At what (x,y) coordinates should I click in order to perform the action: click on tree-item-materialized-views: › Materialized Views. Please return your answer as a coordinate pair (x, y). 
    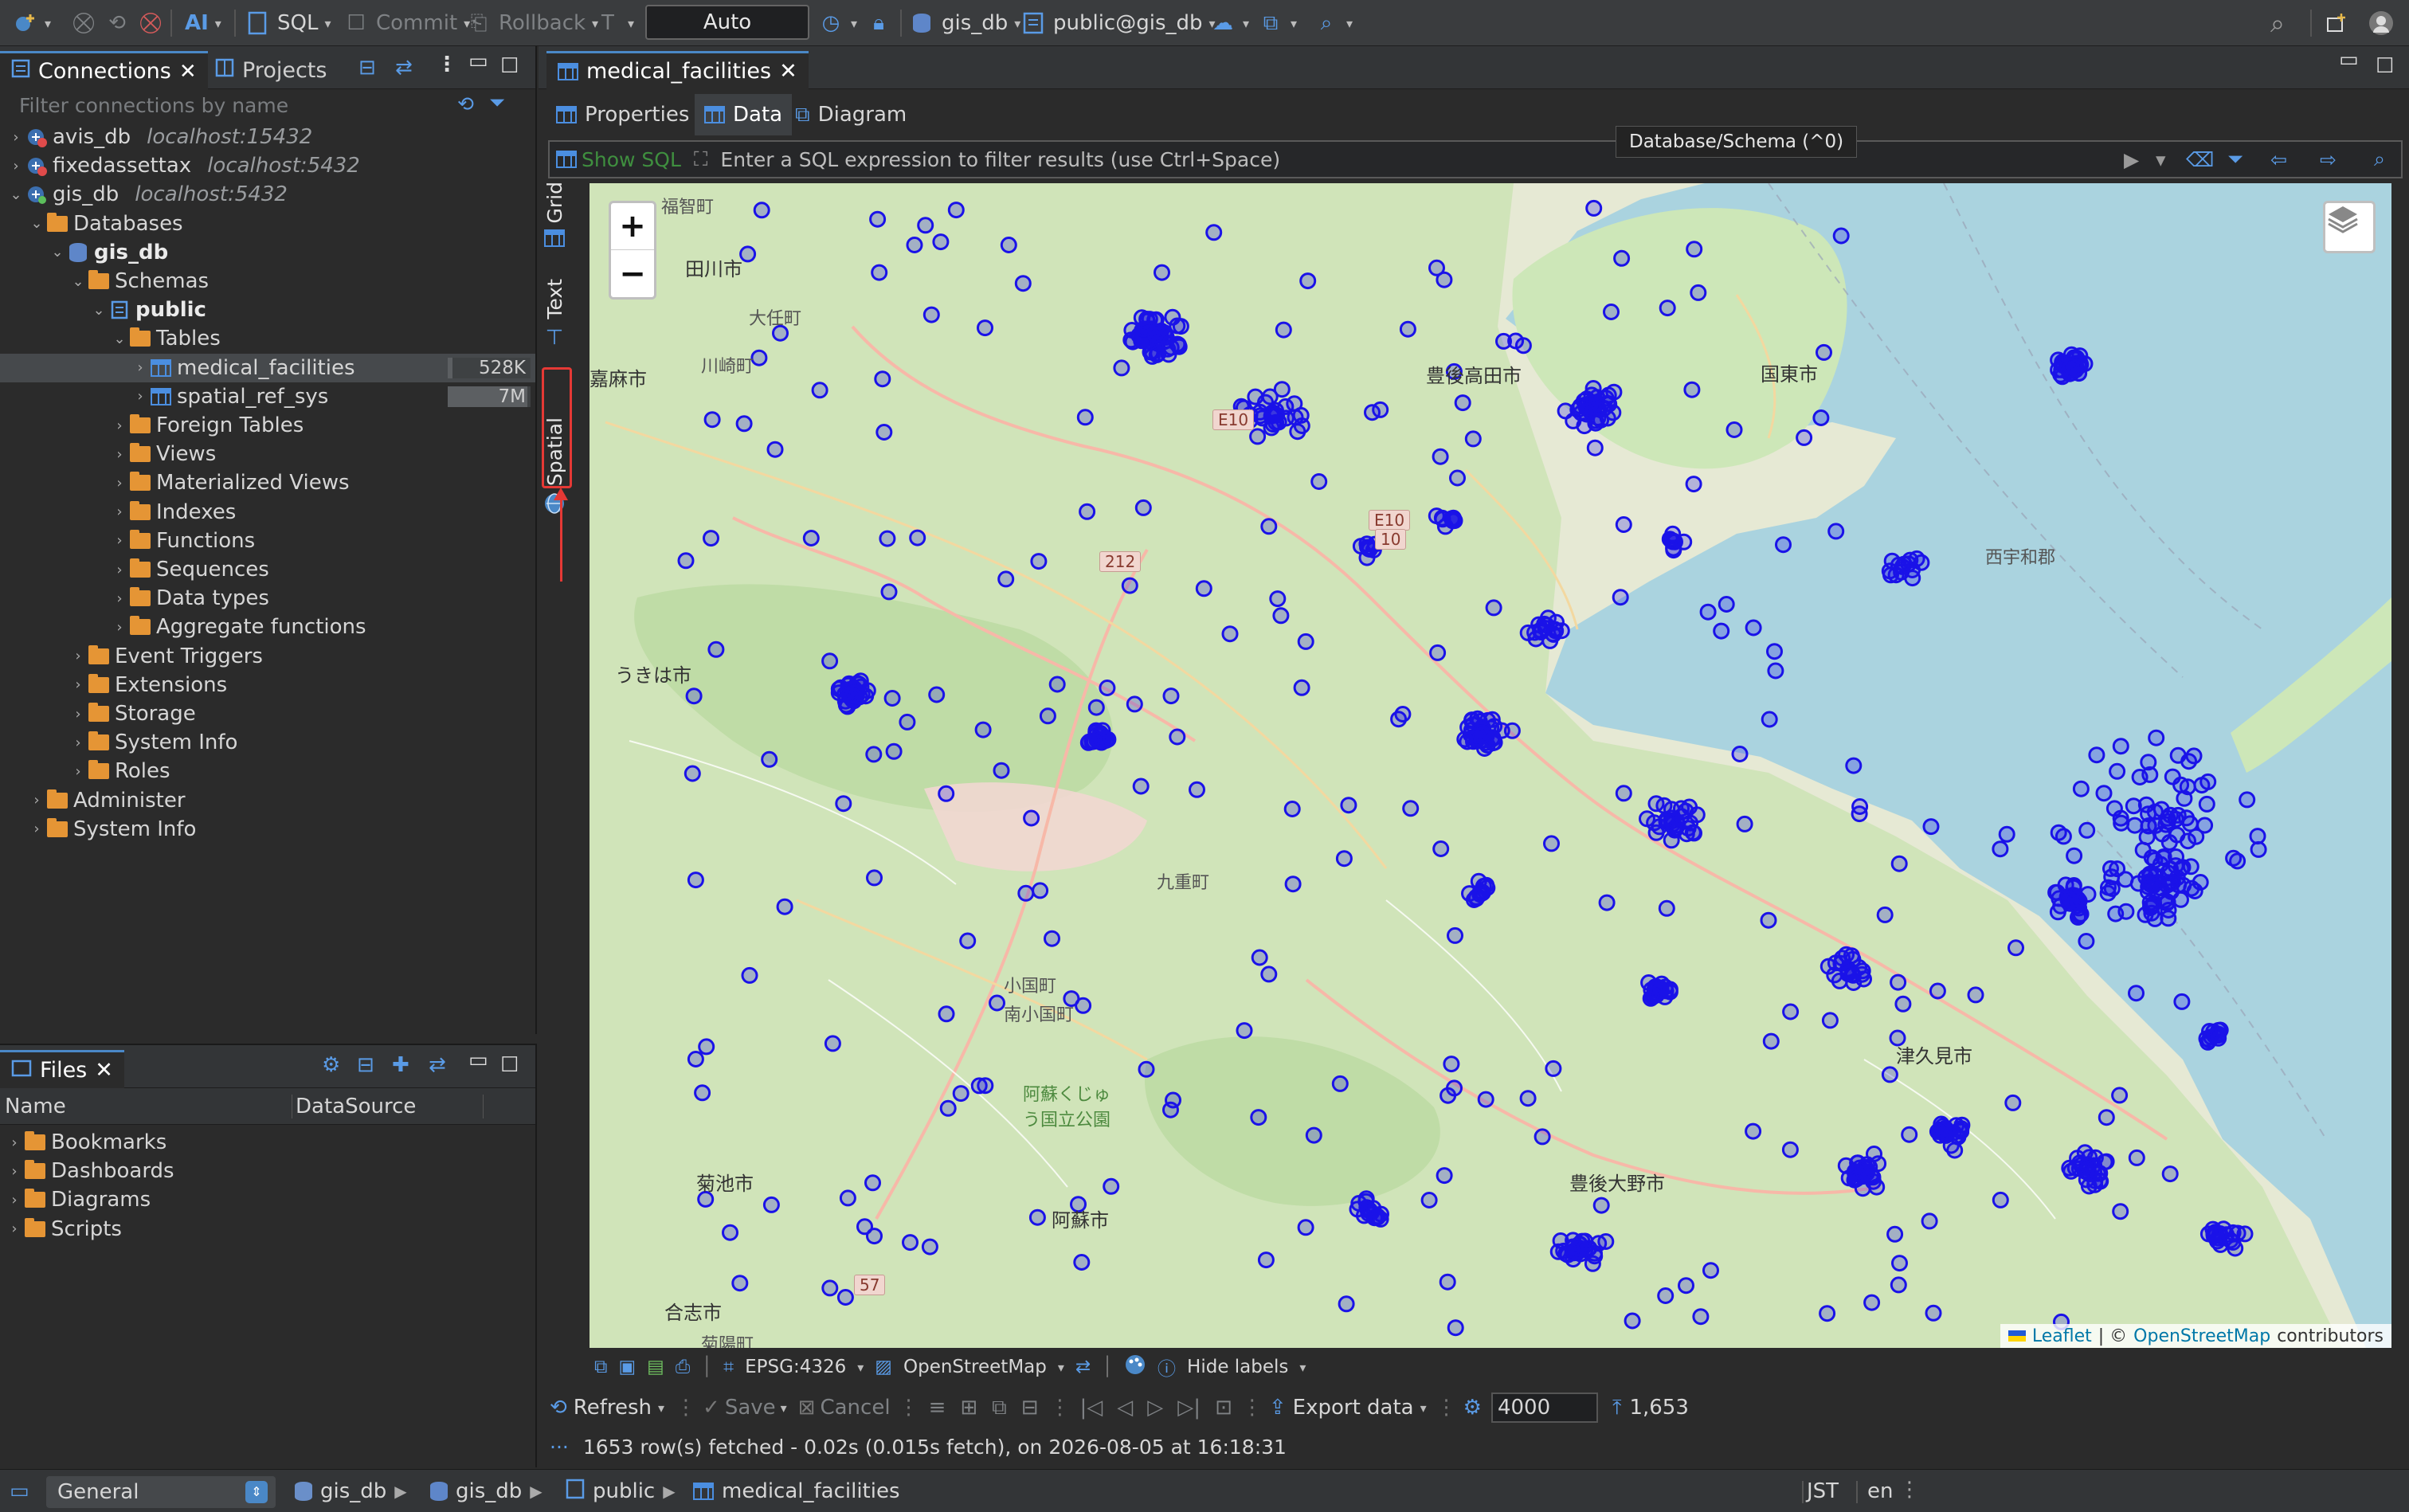
    Looking at the image, I should click on (267, 483).